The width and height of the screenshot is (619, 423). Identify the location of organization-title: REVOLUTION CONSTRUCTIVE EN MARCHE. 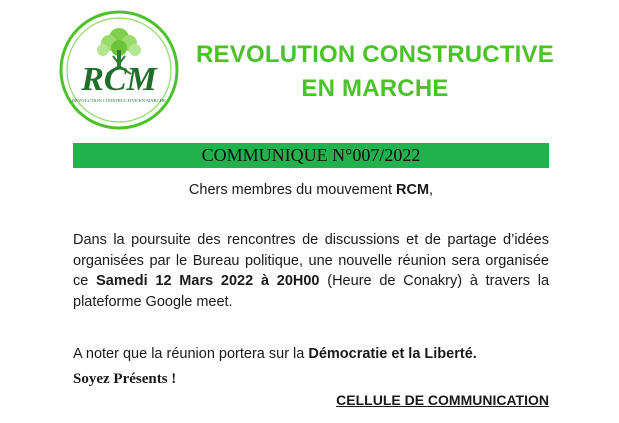
(375, 72).